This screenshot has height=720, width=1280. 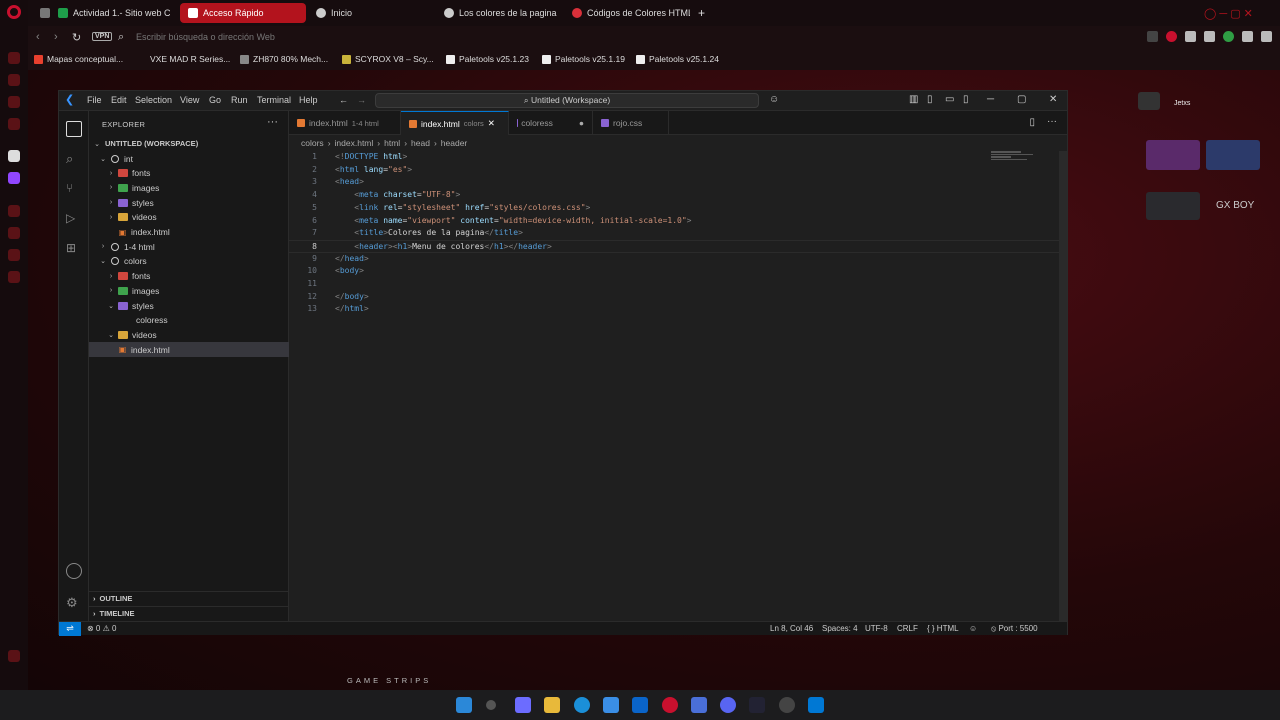 I want to click on browser-tab: Códigos de Colores HTML, so click(x=627, y=13).